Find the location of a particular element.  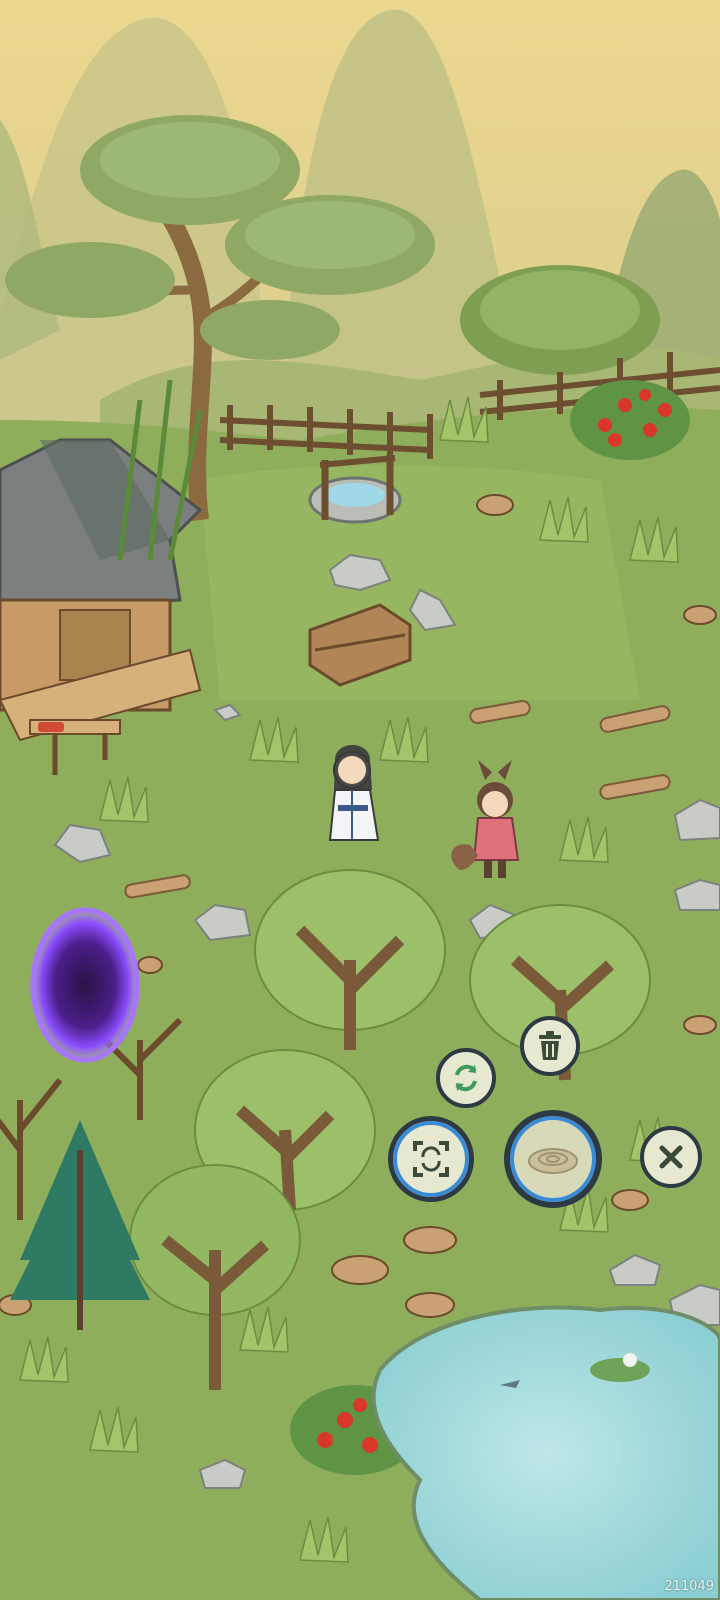

berry-bush-top is located at coordinates (630, 420).